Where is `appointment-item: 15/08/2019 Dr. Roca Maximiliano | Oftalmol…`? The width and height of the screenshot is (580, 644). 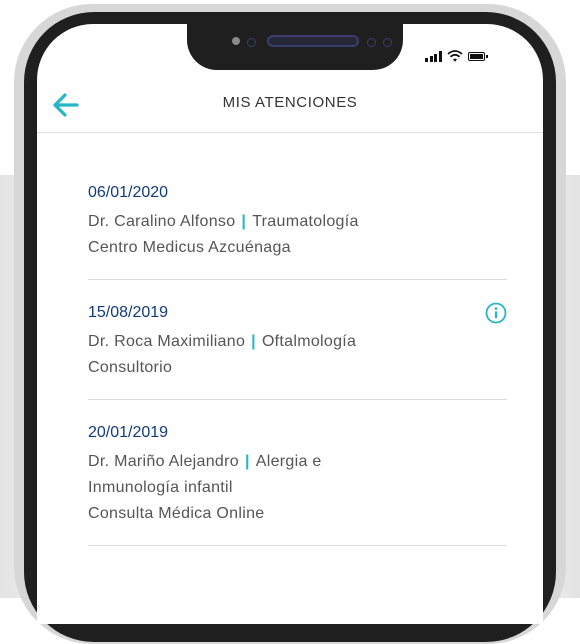
appointment-item: 15/08/2019 Dr. Roca Maximiliano | Oftalmol… is located at coordinates (297, 351).